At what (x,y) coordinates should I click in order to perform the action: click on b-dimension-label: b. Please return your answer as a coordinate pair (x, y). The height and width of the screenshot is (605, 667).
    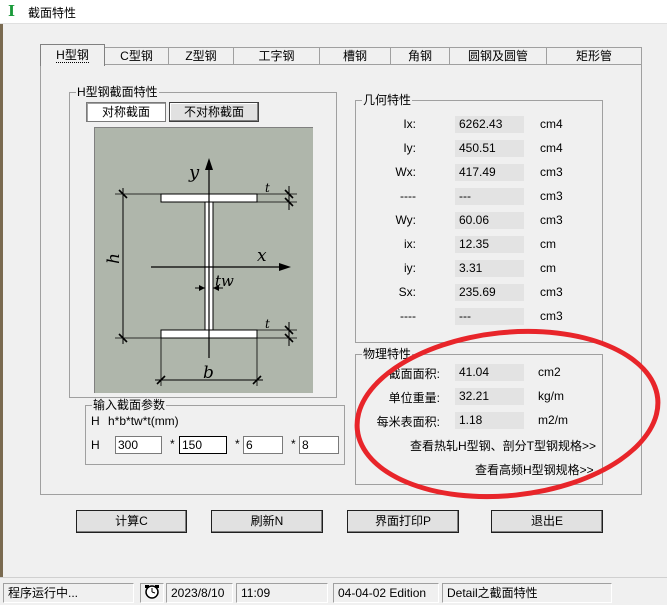
    Looking at the image, I should click on (208, 373).